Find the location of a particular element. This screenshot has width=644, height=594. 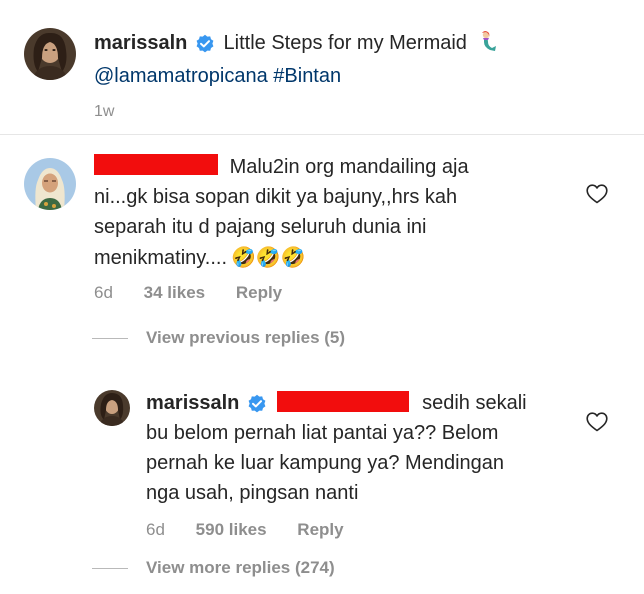

view-more-replies-label: View more replies (274) is located at coordinates (240, 567).